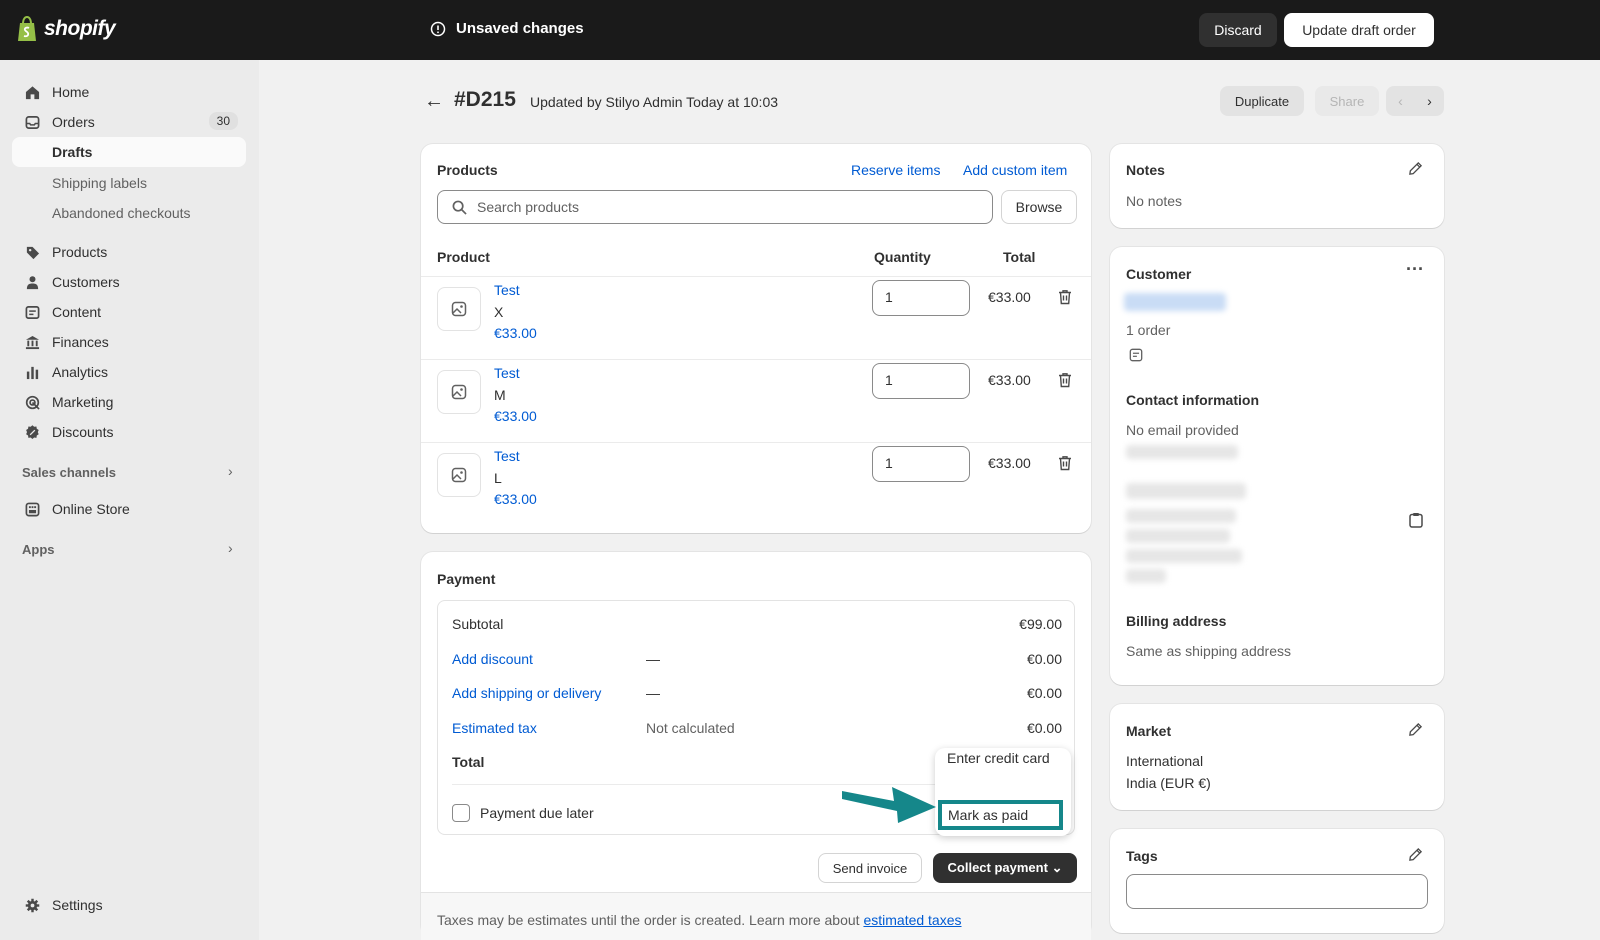 This screenshot has width=1600, height=940. Describe the element at coordinates (129, 432) in the screenshot. I see `sidebar-item-discounts: Discounts` at that location.